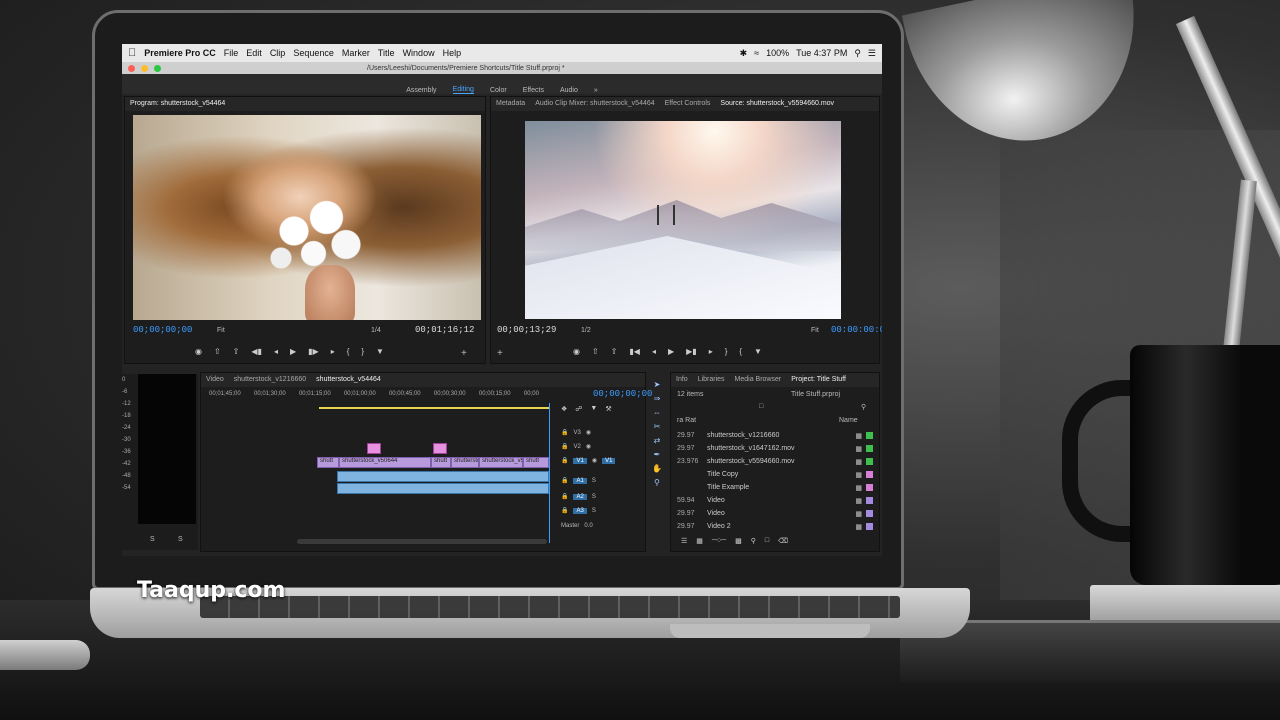 The height and width of the screenshot is (720, 1280). What do you see at coordinates (761, 406) in the screenshot?
I see `new-bin-icon: □` at bounding box center [761, 406].